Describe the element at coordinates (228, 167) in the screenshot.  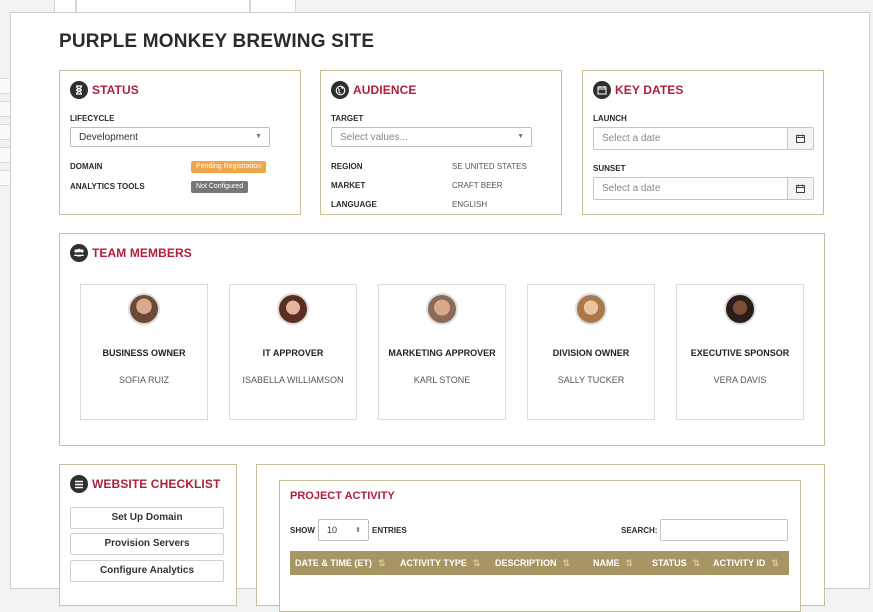
I see `domain-status-badge: Pending Registration` at that location.